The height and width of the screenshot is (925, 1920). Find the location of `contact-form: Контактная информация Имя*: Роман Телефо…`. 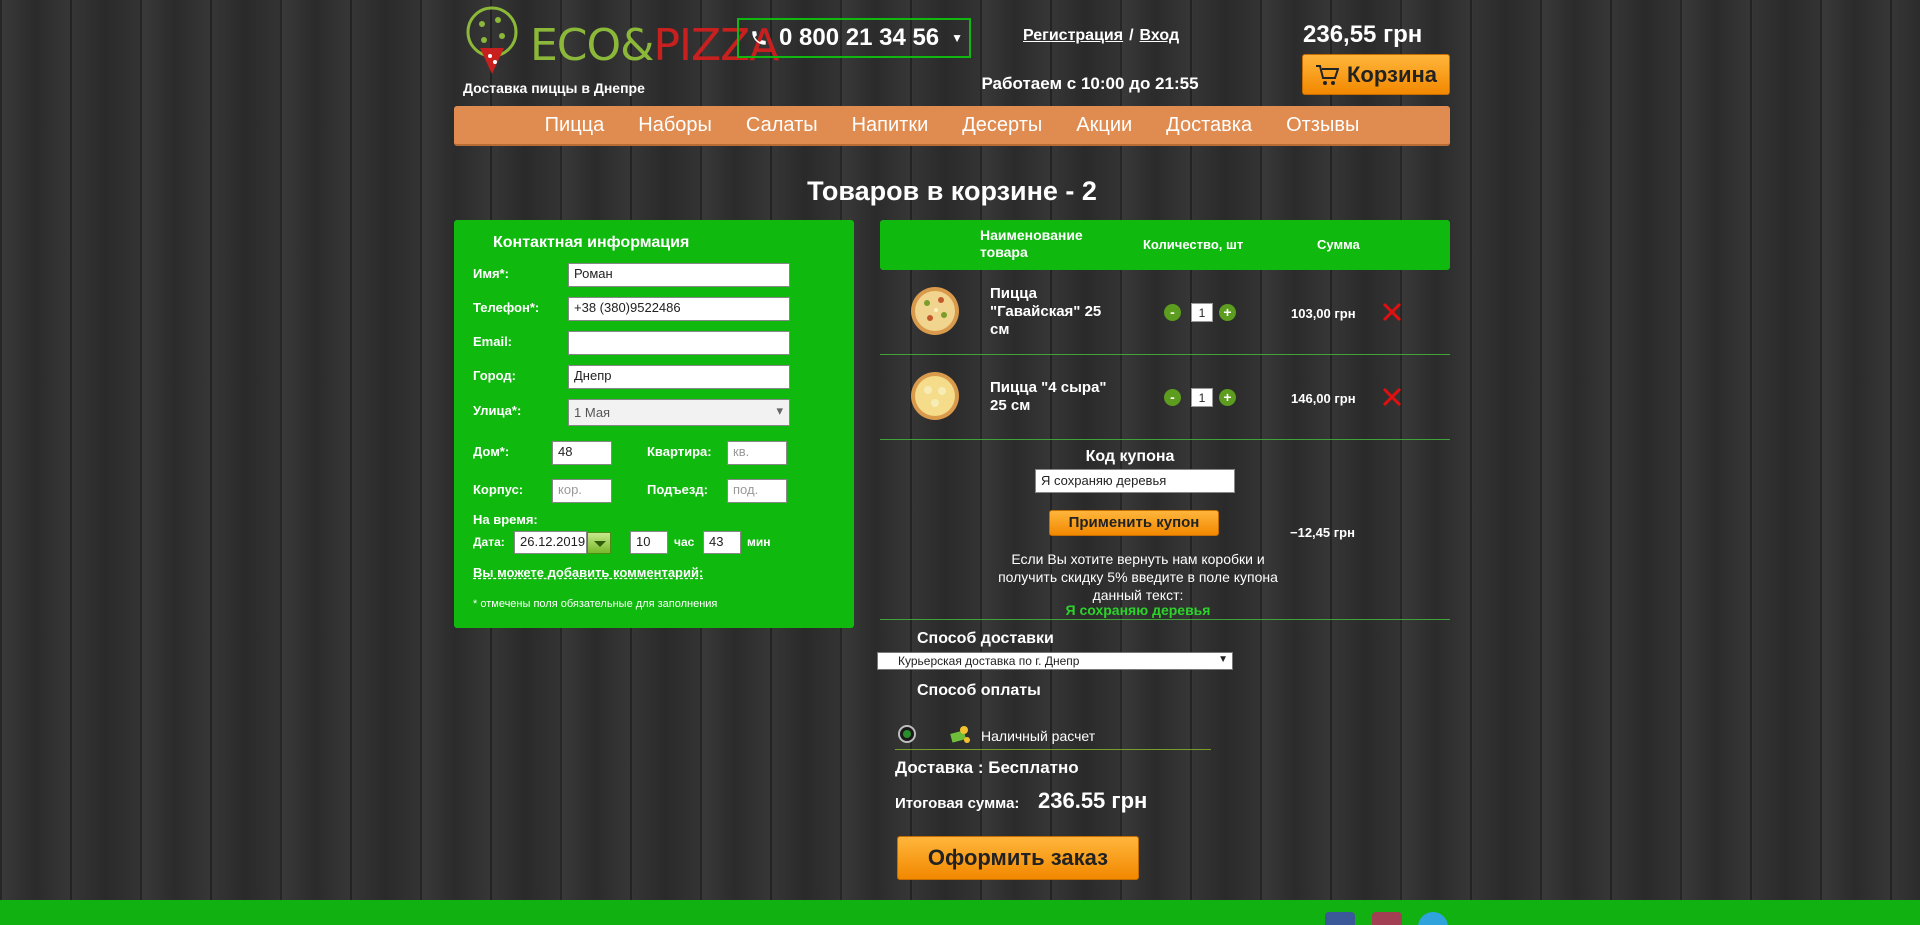

contact-form: Контактная информация Имя*: Роман Телефо… is located at coordinates (654, 424).